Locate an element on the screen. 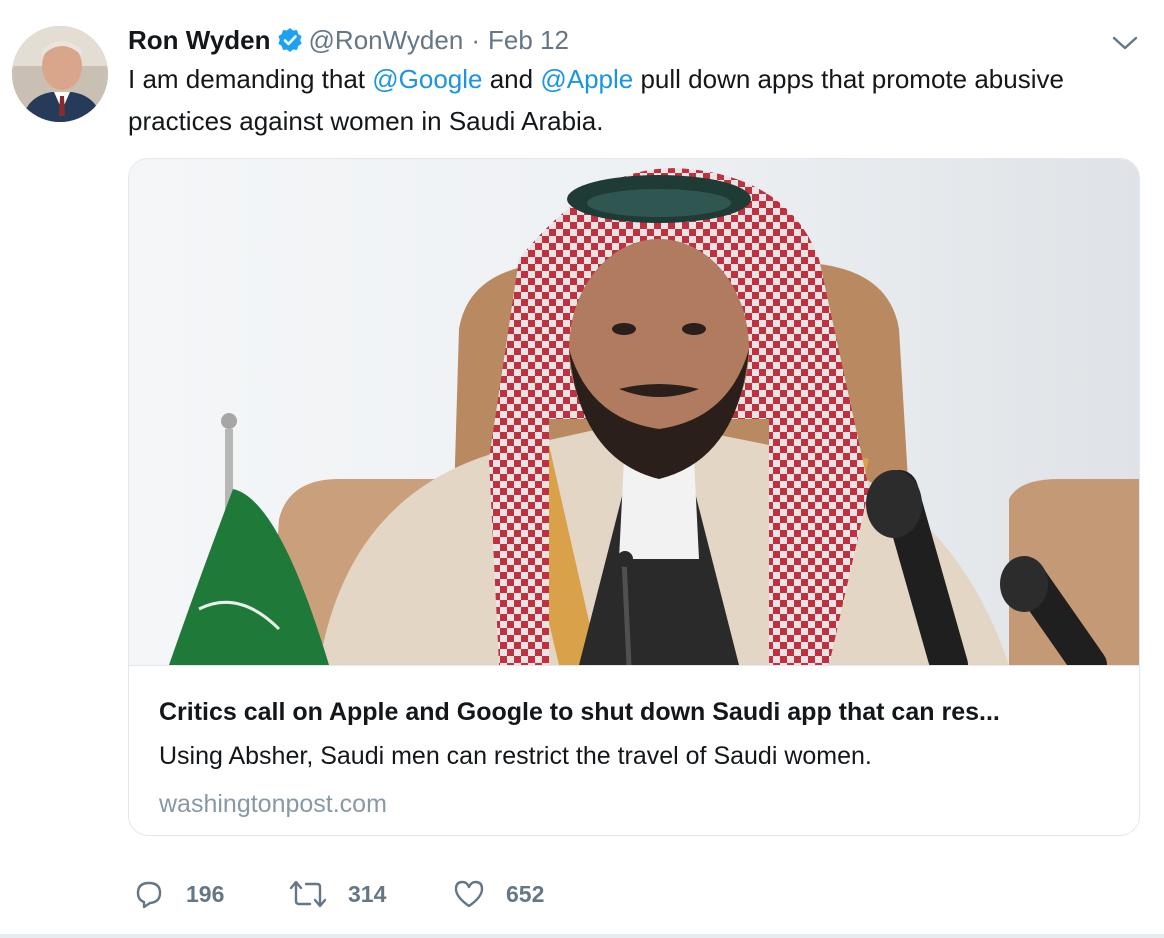 The height and width of the screenshot is (938, 1164). retweet-icon is located at coordinates (308, 894).